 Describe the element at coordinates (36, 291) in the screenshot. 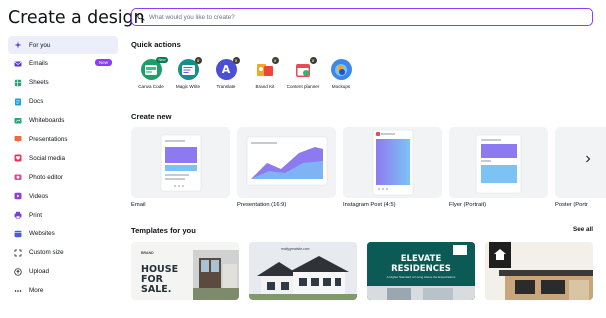

I see `sidebar-item-label: More` at that location.